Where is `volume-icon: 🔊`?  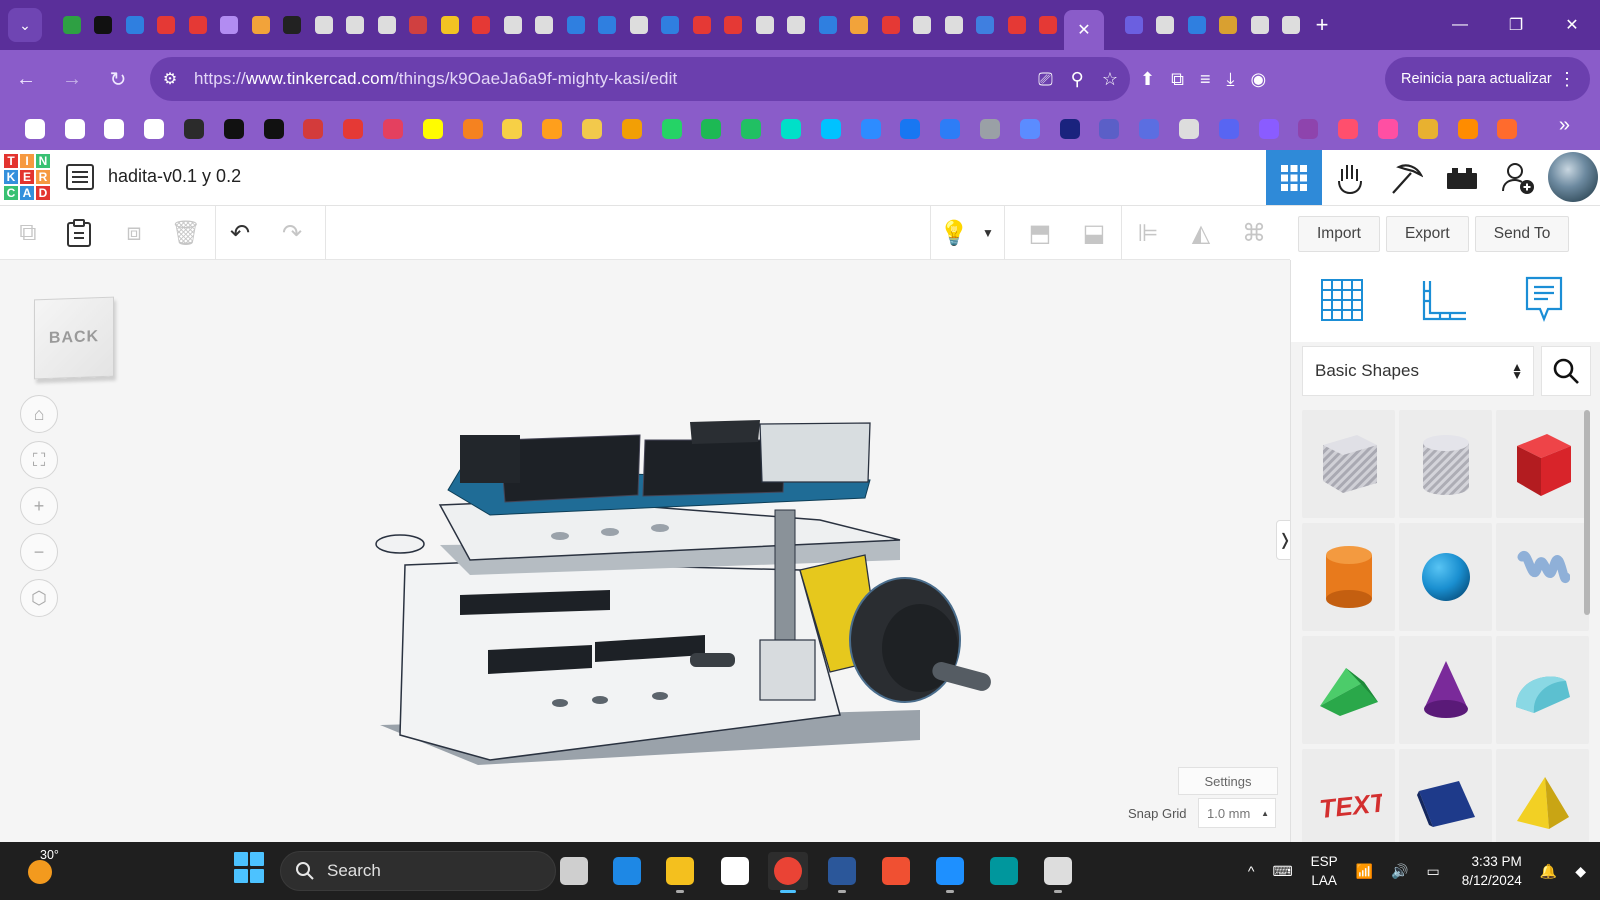 volume-icon: 🔊 is located at coordinates (1399, 871).